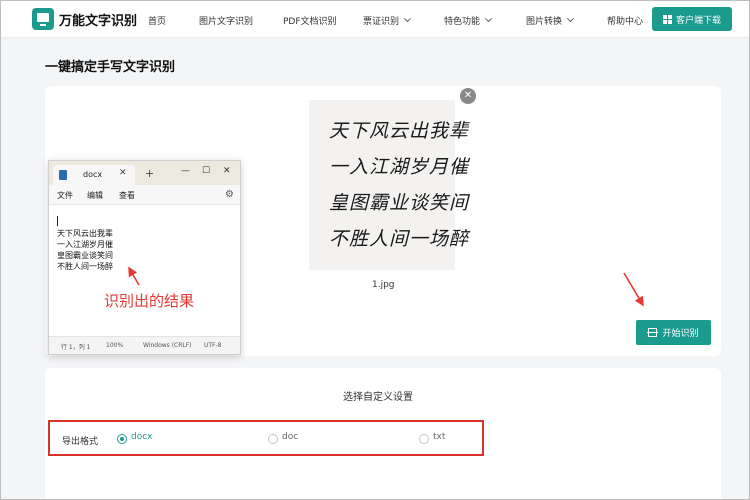  What do you see at coordinates (76, 347) in the screenshot?
I see `status-position: 行 1，列 1` at bounding box center [76, 347].